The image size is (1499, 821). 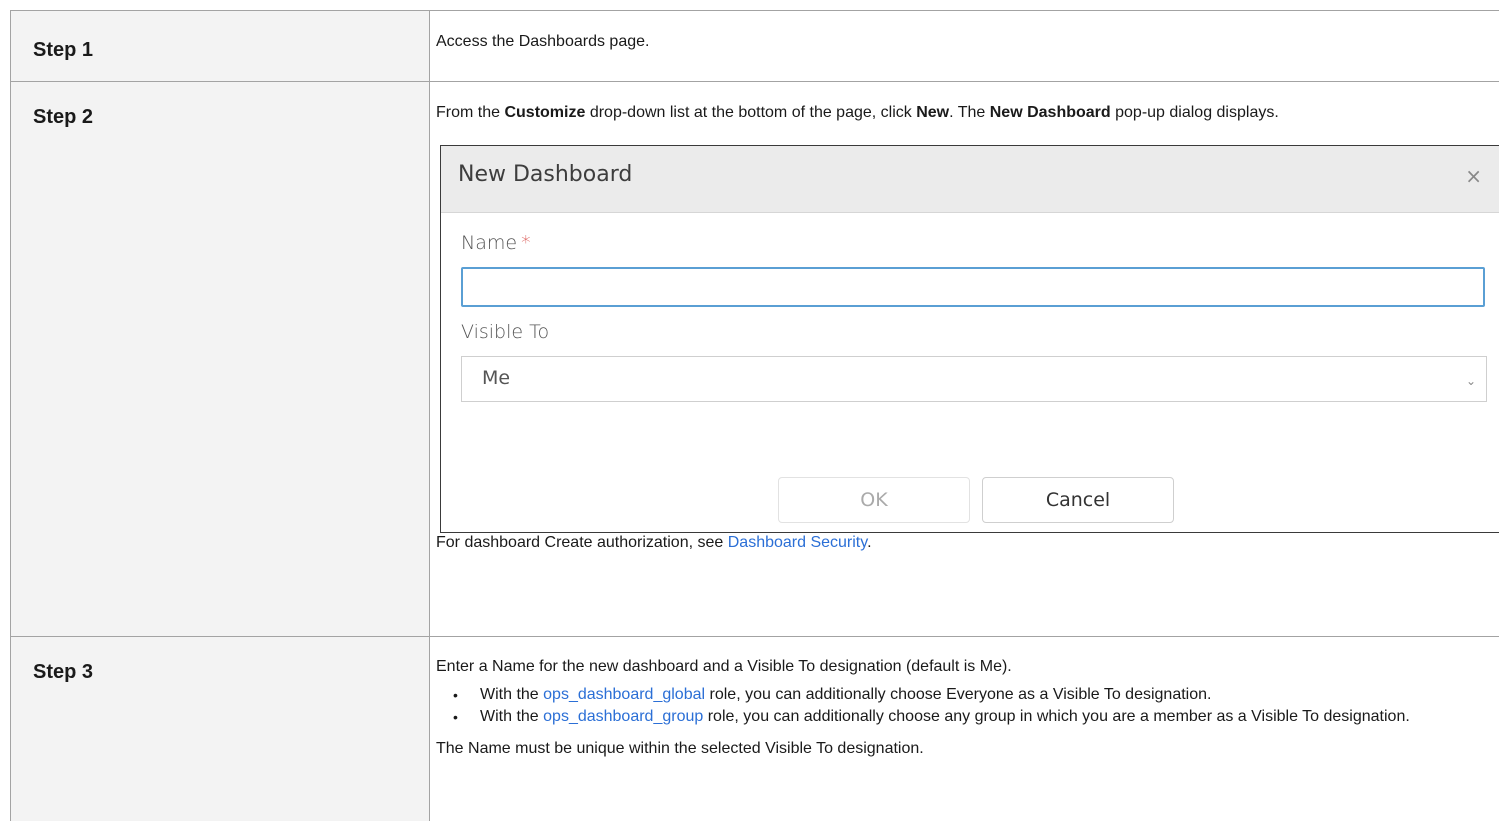 I want to click on ops-dashboard-global-link: ops_dashboard_global, so click(x=624, y=694).